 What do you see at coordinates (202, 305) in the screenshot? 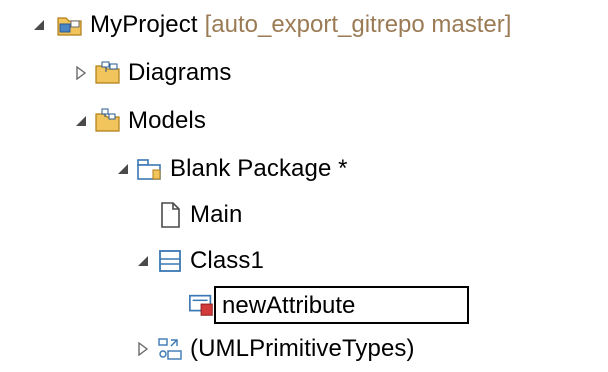
I see `attribute-icon` at bounding box center [202, 305].